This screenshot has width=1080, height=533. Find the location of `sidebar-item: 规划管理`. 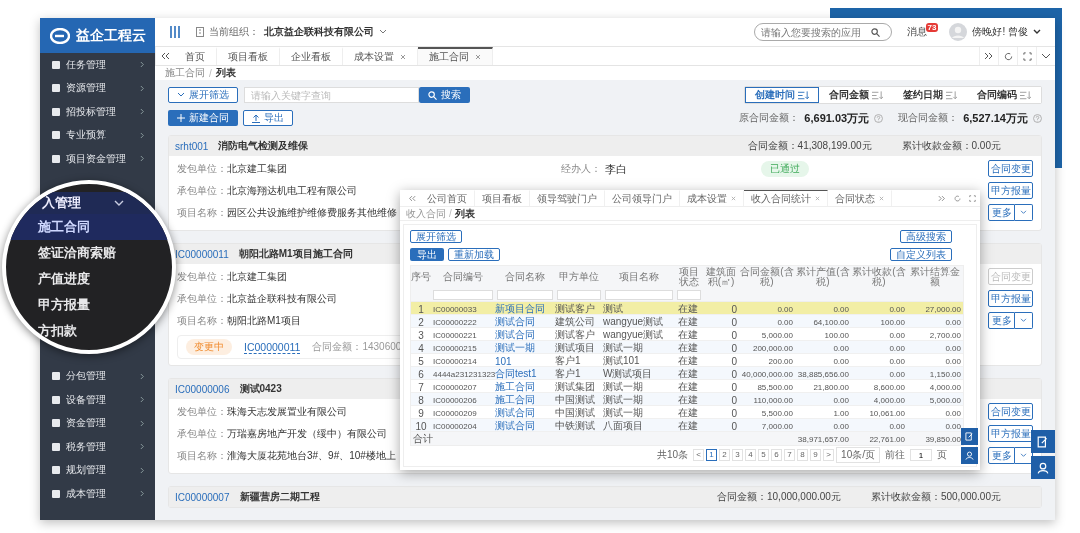

sidebar-item: 规划管理 is located at coordinates (97, 470).